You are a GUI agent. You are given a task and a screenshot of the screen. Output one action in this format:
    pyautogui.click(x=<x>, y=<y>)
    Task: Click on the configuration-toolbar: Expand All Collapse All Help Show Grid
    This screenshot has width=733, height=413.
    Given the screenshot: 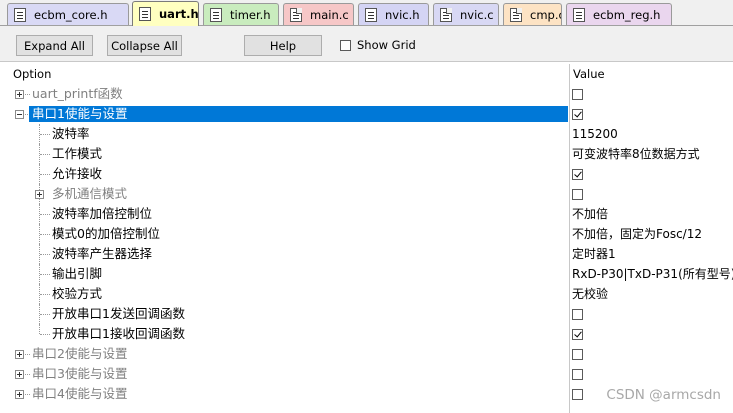 What is the action you would take?
    pyautogui.click(x=366, y=44)
    